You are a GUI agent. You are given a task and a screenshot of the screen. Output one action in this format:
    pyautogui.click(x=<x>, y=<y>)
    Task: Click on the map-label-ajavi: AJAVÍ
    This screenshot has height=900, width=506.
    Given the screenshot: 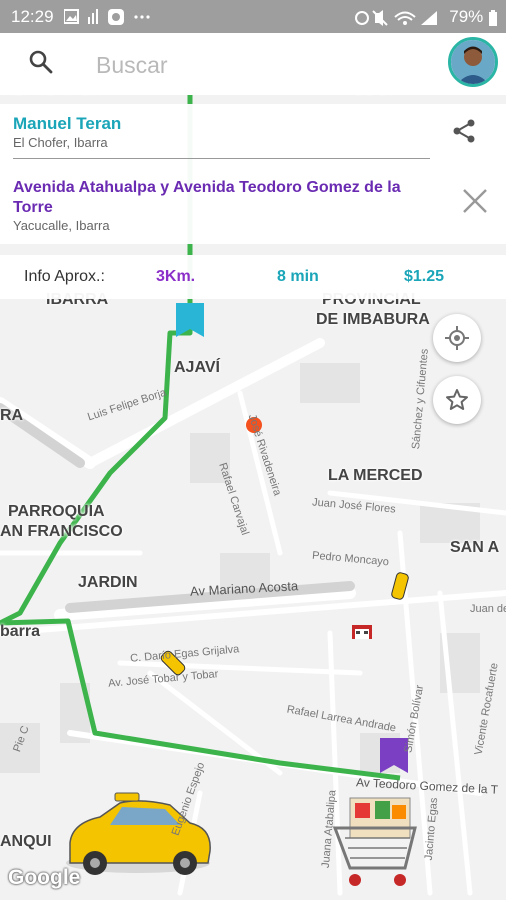 What is the action you would take?
    pyautogui.click(x=197, y=367)
    